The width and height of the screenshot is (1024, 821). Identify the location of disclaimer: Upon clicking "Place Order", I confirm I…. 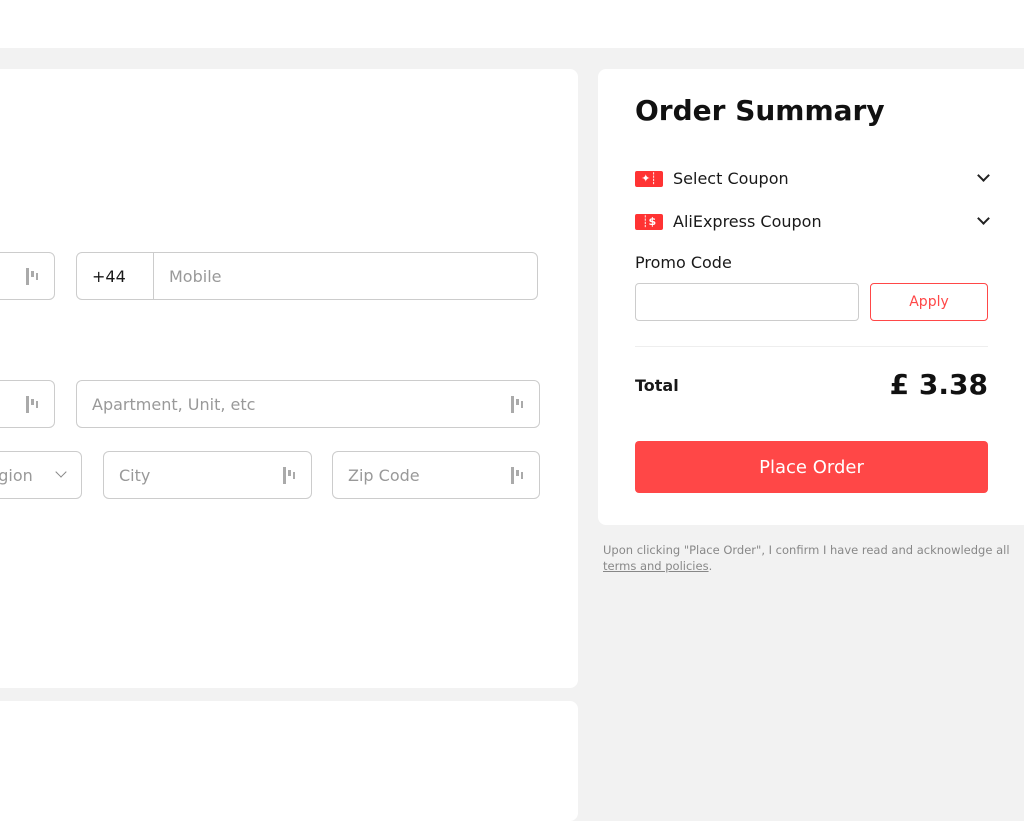
(806, 558).